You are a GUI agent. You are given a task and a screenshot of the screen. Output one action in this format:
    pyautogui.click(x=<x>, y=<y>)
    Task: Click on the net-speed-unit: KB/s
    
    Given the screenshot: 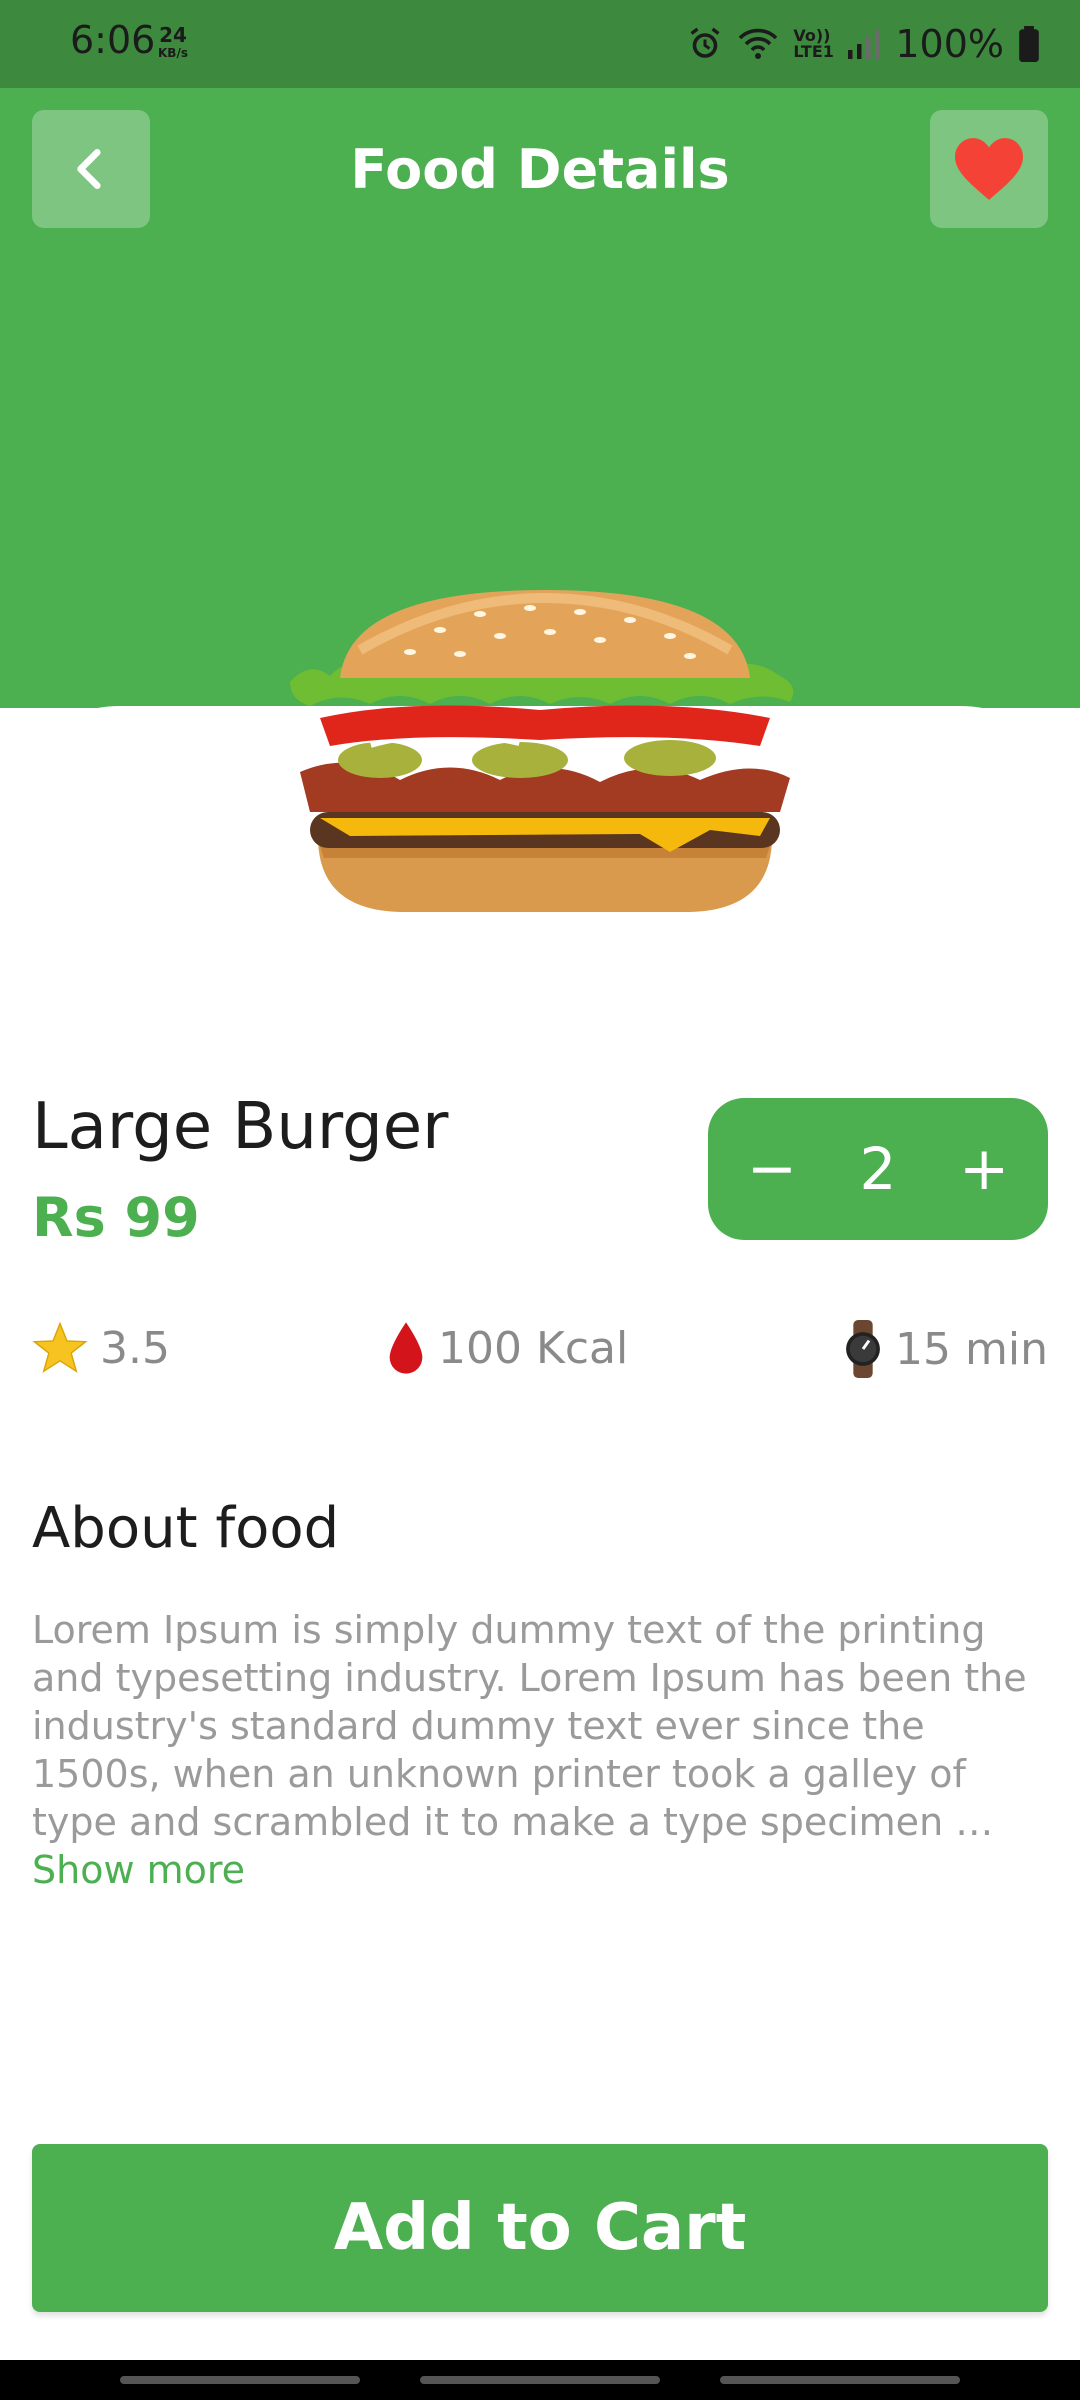 What is the action you would take?
    pyautogui.click(x=173, y=53)
    